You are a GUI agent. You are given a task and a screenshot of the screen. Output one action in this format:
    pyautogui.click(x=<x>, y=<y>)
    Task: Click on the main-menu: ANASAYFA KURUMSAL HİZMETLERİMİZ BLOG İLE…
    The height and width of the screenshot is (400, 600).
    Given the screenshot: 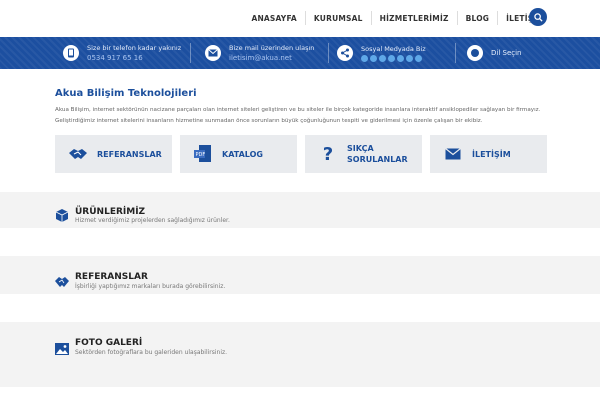 What is the action you would take?
    pyautogui.click(x=397, y=18)
    